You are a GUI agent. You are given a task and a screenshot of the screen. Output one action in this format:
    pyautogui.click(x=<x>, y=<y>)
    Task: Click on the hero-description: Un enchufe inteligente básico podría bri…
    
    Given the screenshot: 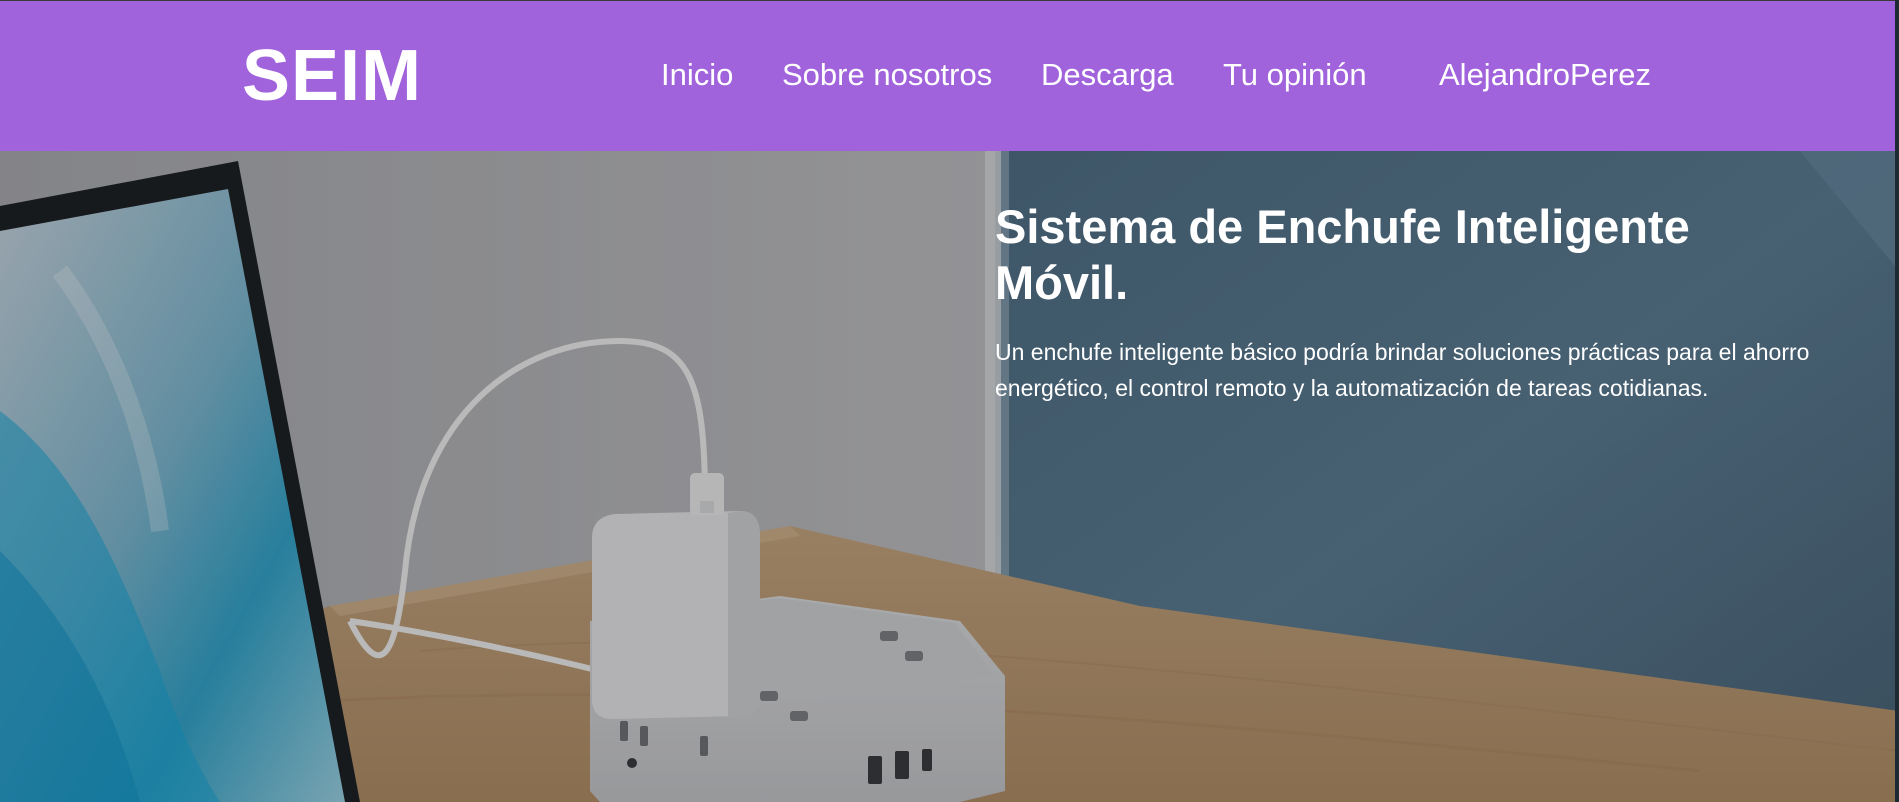 What is the action you would take?
    pyautogui.click(x=1435, y=370)
    